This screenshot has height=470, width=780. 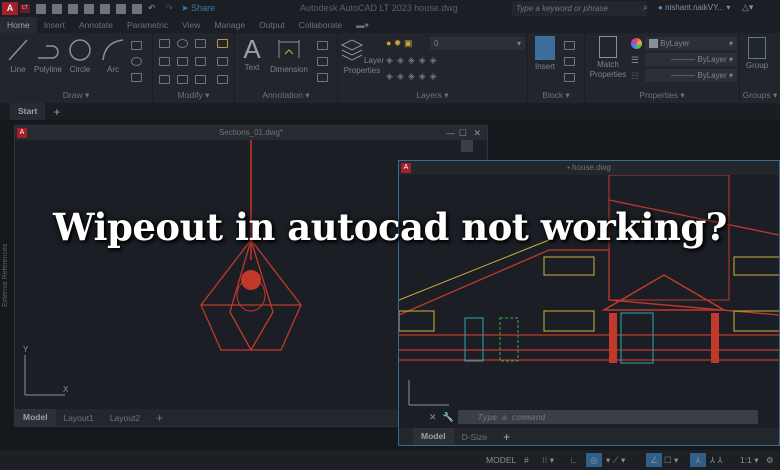 What do you see at coordinates (222, 61) in the screenshot?
I see `explode-icon` at bounding box center [222, 61].